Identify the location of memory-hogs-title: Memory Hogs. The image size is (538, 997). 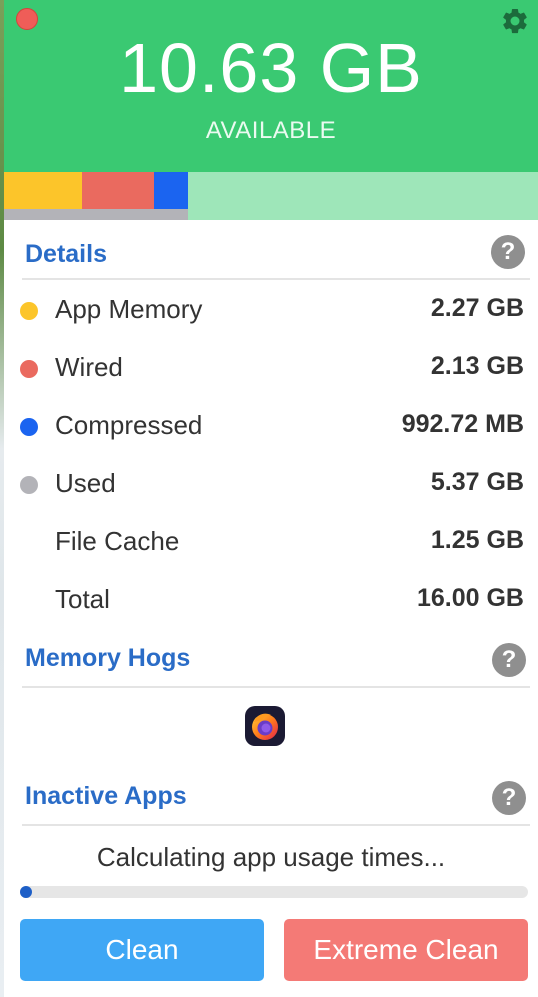
(108, 658).